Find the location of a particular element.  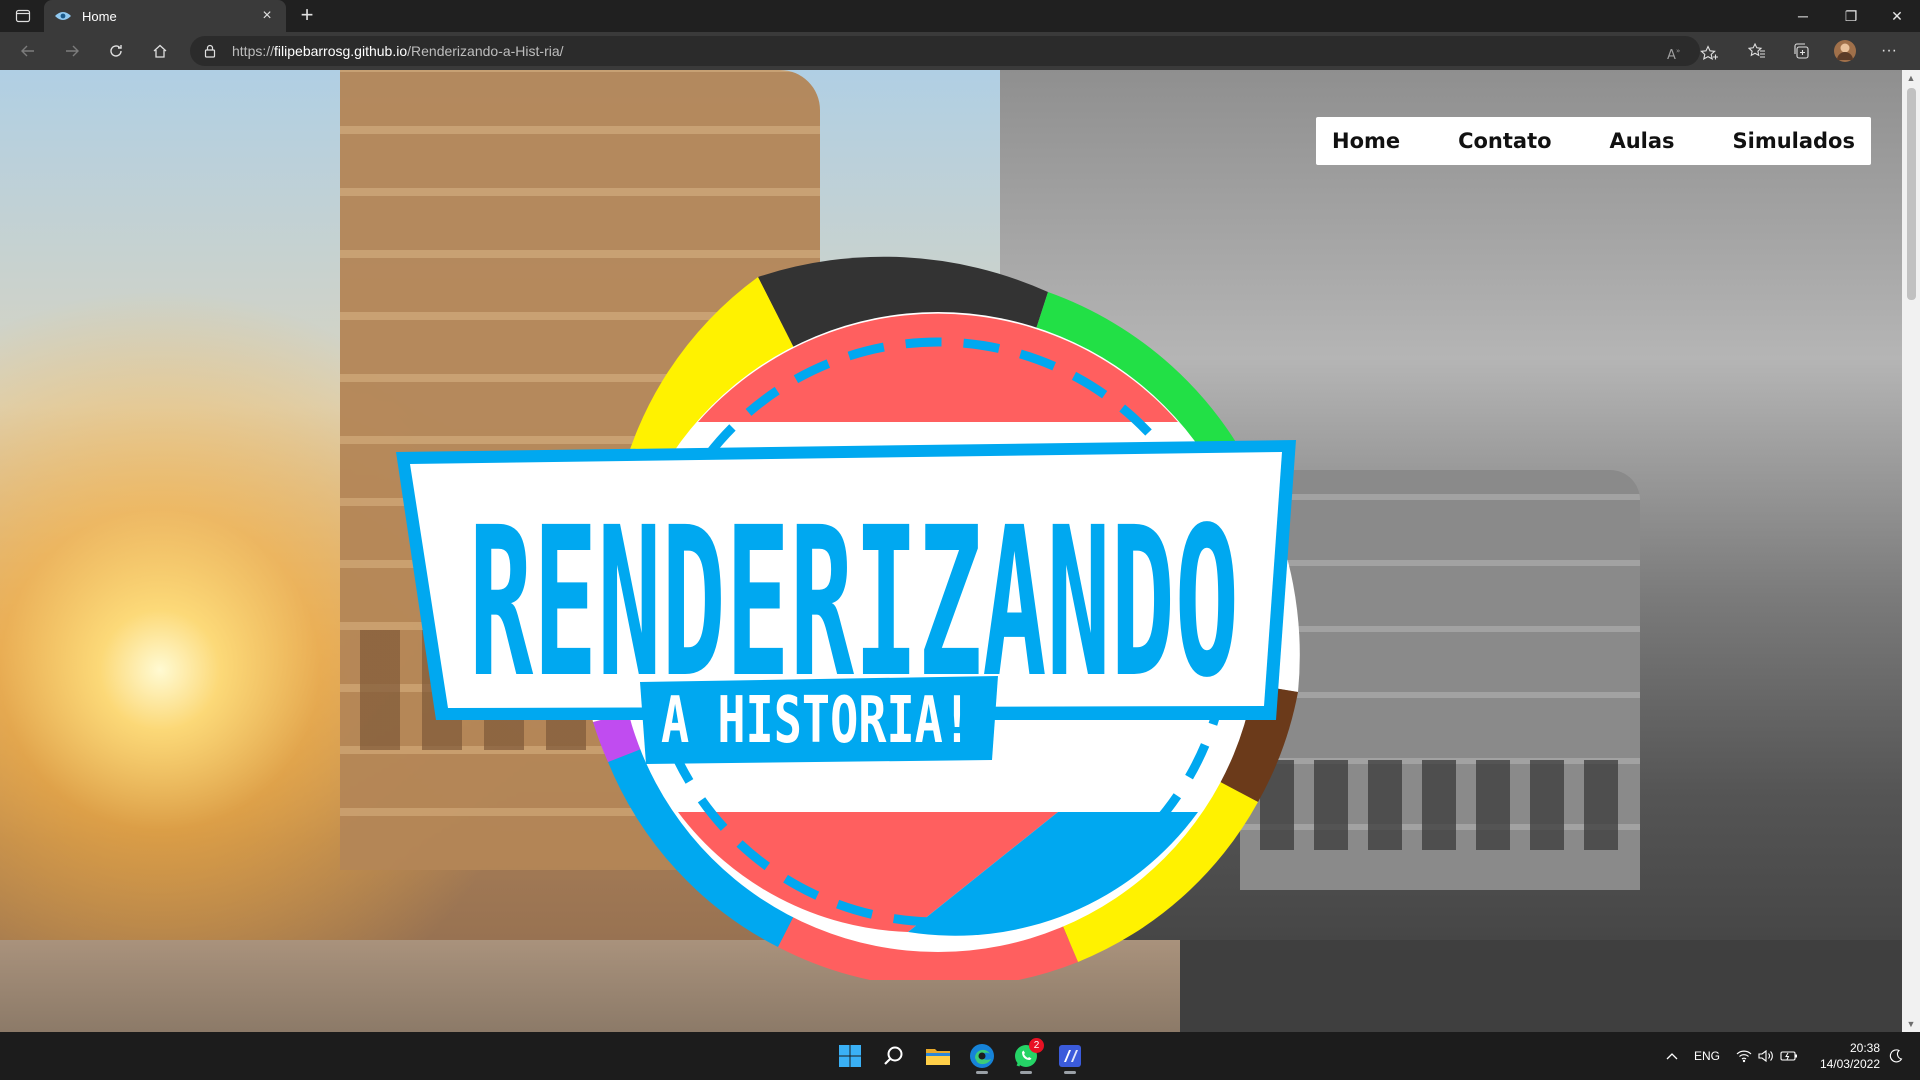

scrollbar-thumb is located at coordinates (1911, 194).